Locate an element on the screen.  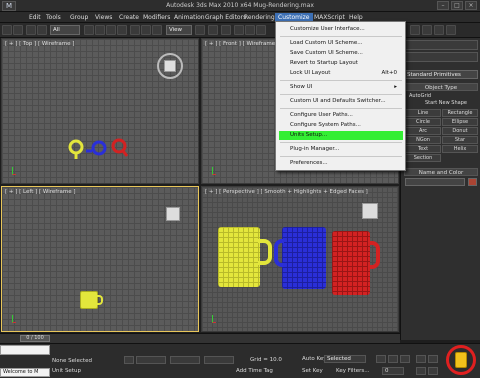
undo-icon is located at coordinates (7, 30).